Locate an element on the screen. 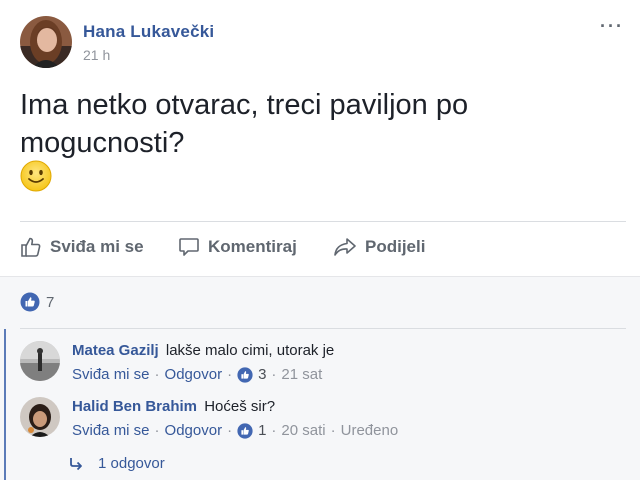 Image resolution: width=640 pixels, height=480 pixels. comment-time: 21 sat is located at coordinates (301, 374).